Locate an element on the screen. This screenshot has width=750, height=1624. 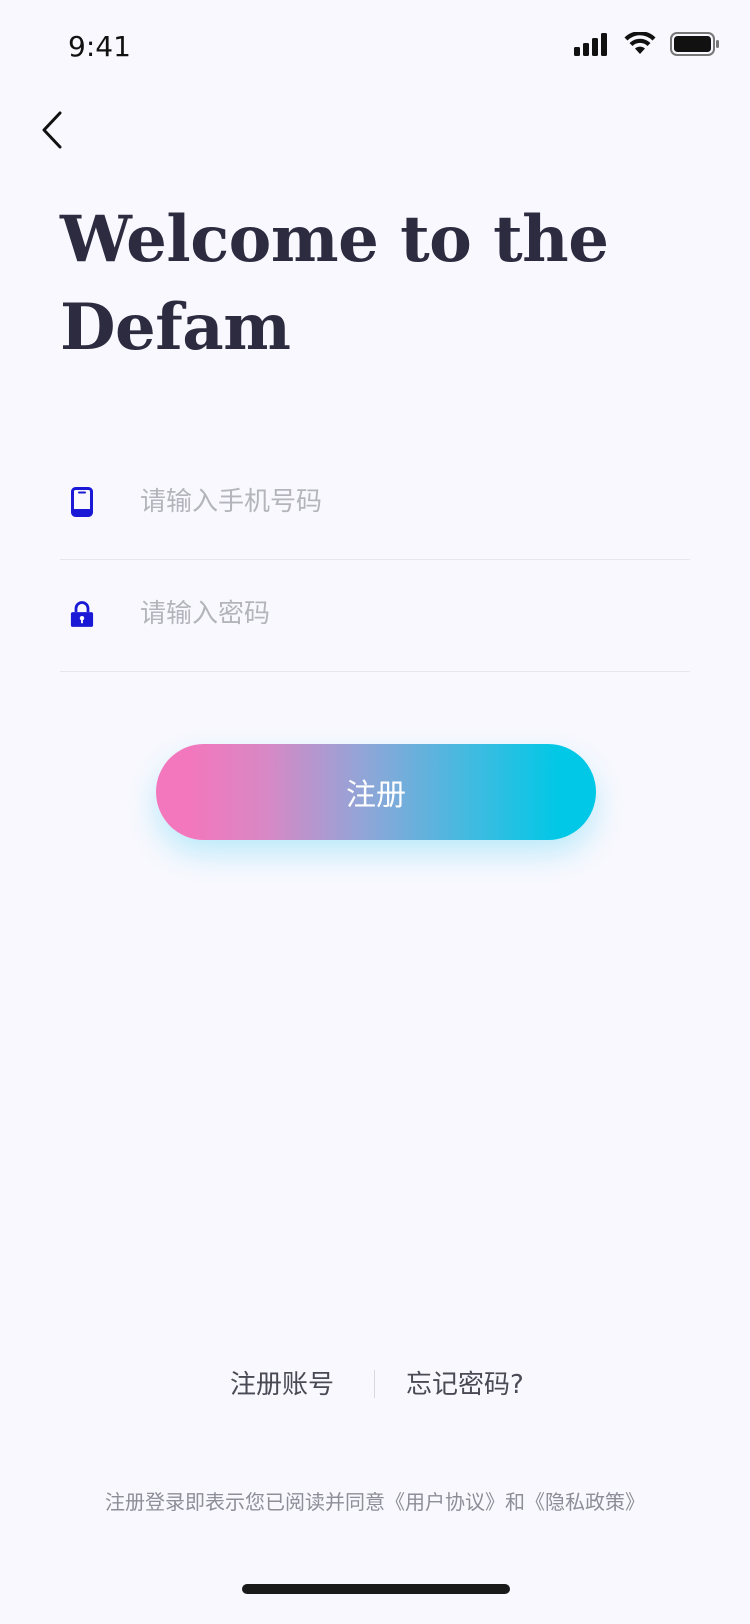
status-icons is located at coordinates (647, 46).